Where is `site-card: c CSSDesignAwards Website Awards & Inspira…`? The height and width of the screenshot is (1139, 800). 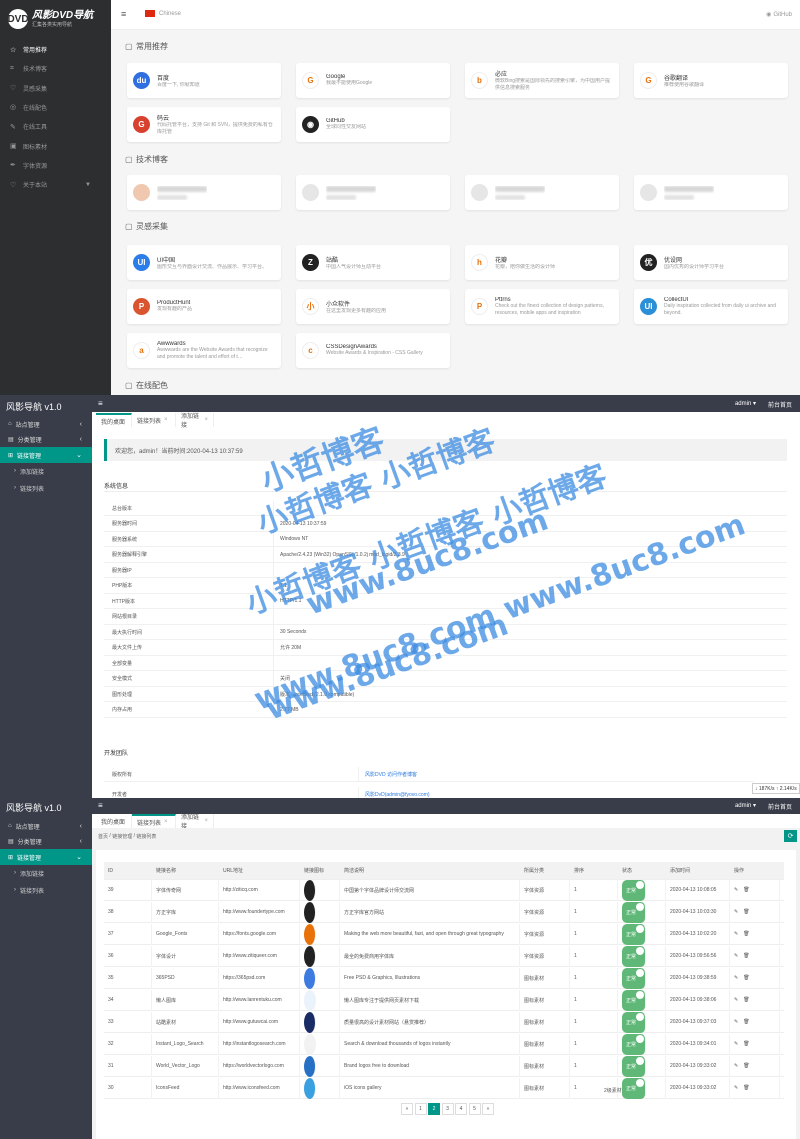
site-card: c CSSDesignAwards Website Awards & Inspira… is located at coordinates (373, 350).